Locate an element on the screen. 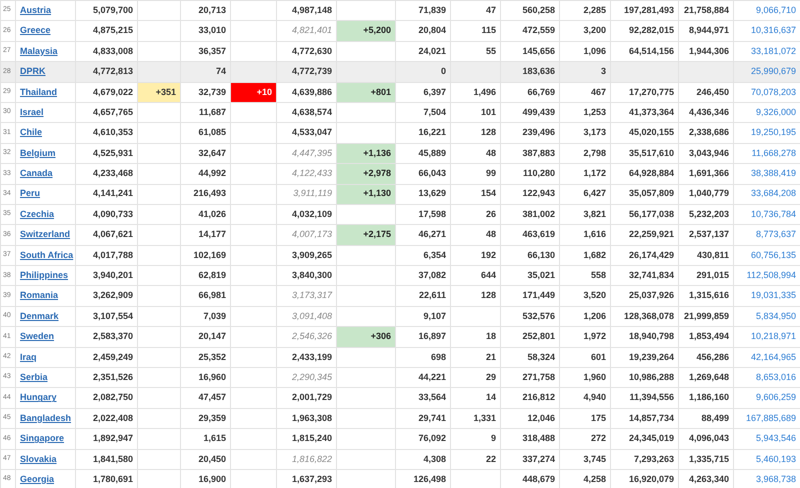  table-cell: 3 is located at coordinates (585, 72).